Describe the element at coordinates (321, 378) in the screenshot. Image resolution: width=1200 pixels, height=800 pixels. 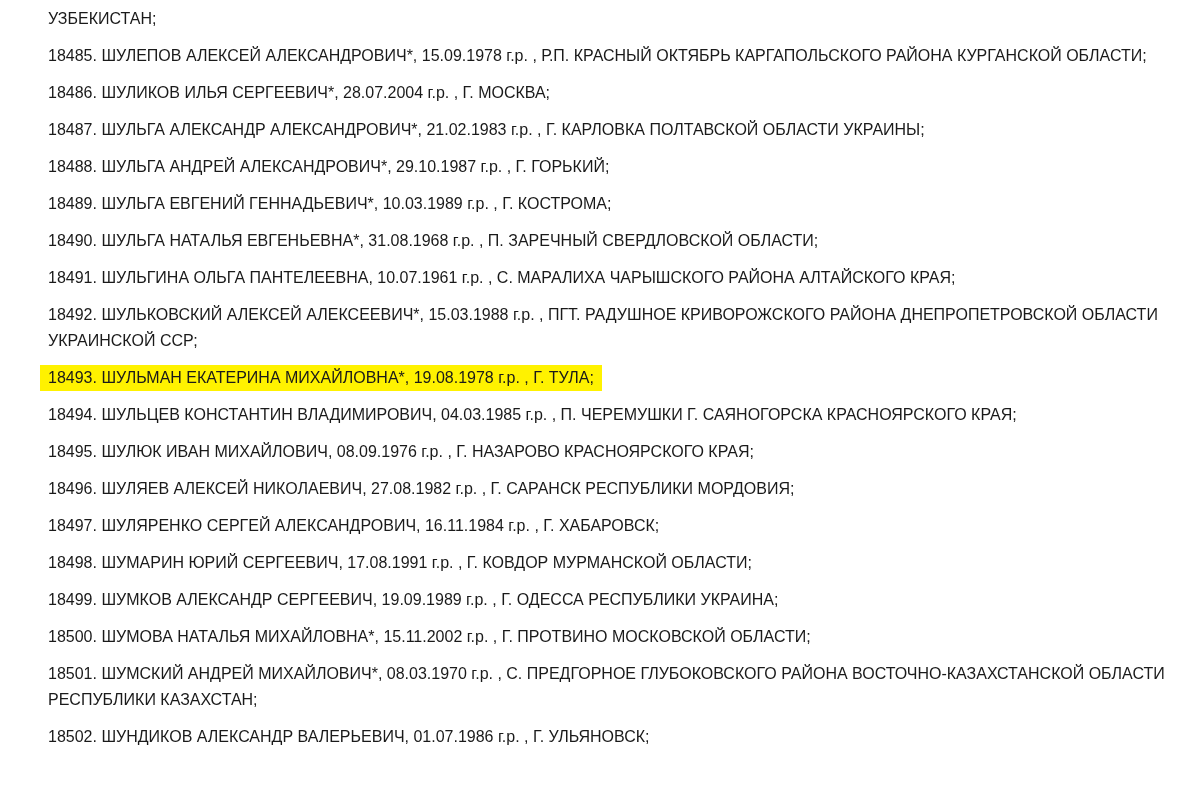
I see `list-entry: 18493. ШУЛЬМАН ЕКАТЕРИНА МИХАЙЛОВНА*, 19.08.1978 г.р. , Г. ТУЛА;` at that location.